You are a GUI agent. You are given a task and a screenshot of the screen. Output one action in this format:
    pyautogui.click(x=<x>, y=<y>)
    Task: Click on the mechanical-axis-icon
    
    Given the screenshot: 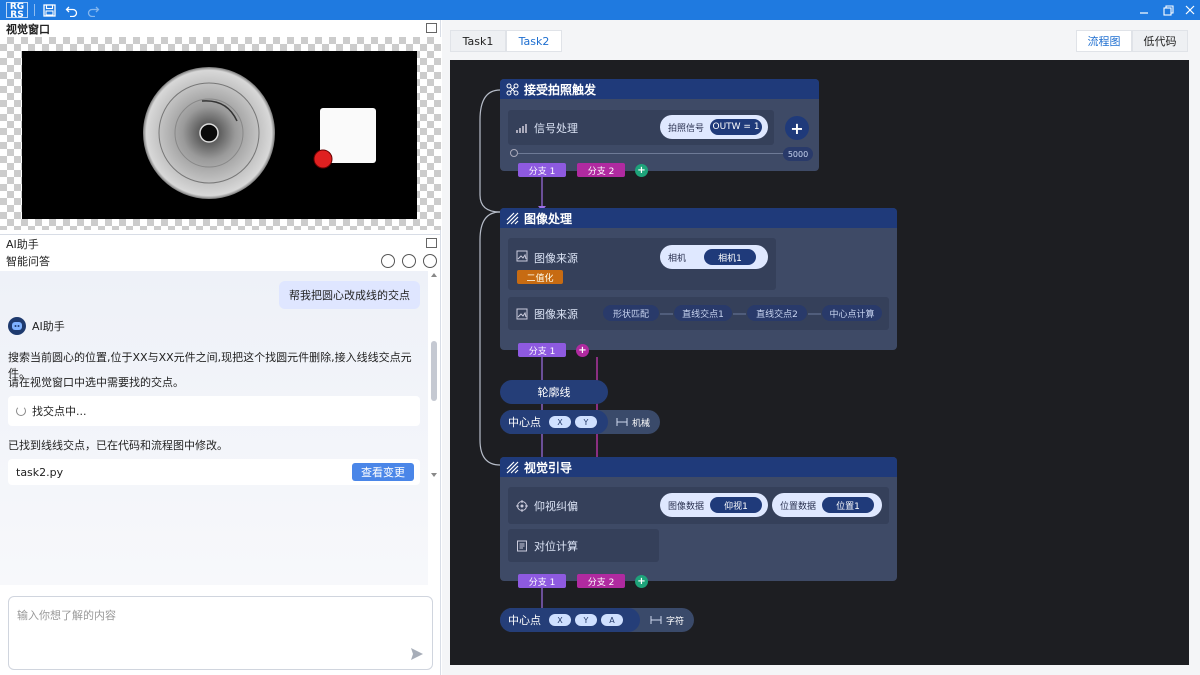 What is the action you would take?
    pyautogui.click(x=622, y=422)
    